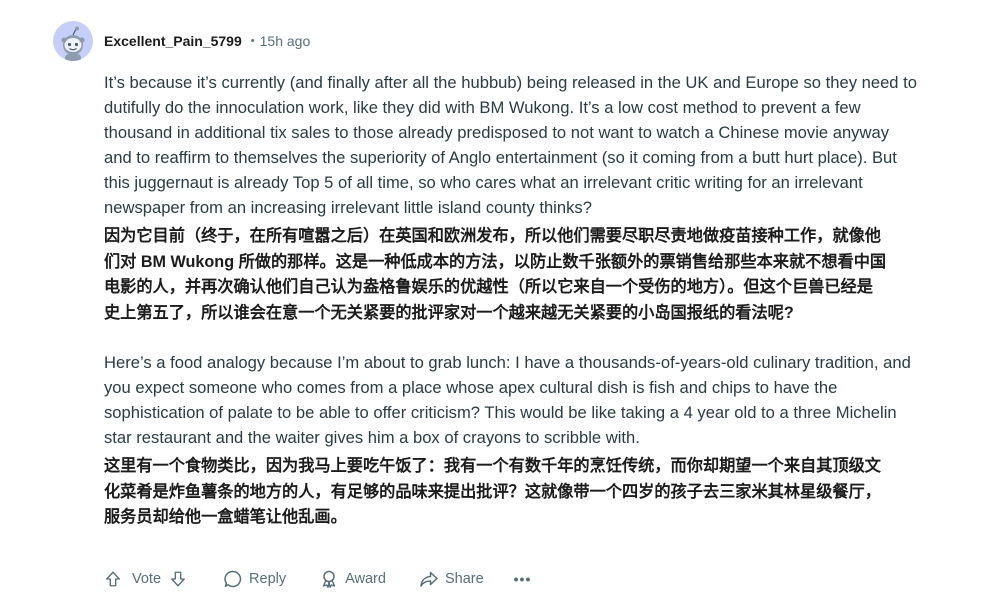 The image size is (986, 599). I want to click on reply-button: Reply, so click(254, 579).